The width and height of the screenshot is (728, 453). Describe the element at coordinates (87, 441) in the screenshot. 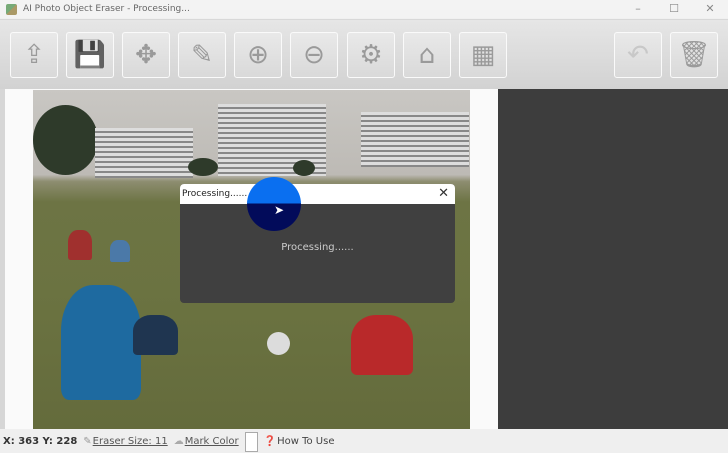

I see `pencil-icon: ✎` at that location.